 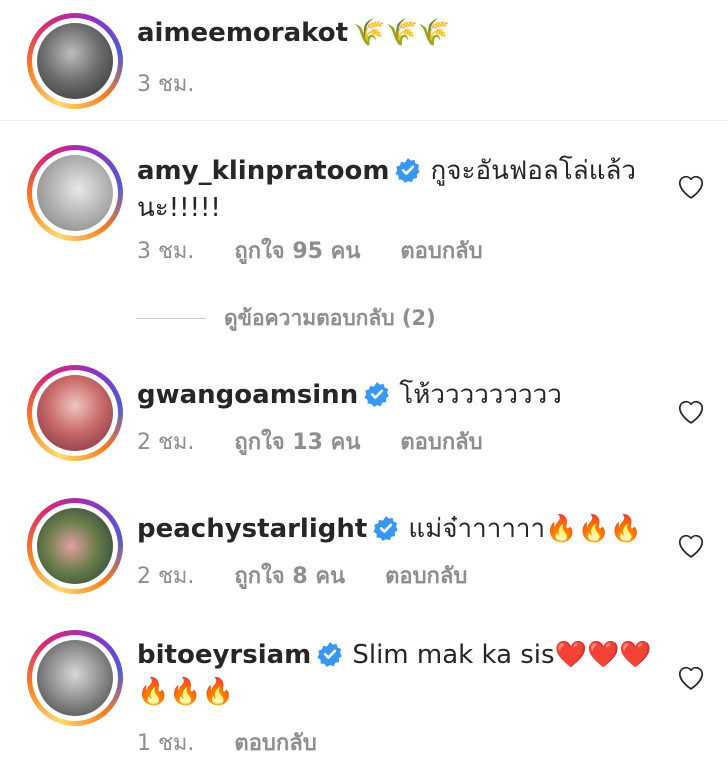 I want to click on comment-likes: ถูกใจ 13 คน, so click(x=297, y=442).